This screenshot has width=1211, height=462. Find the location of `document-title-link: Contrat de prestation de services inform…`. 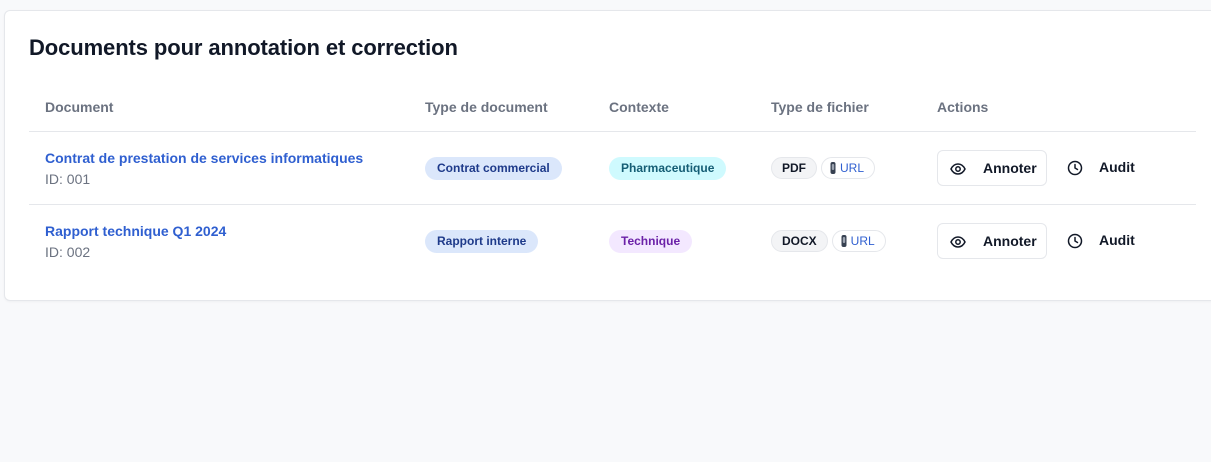

document-title-link: Contrat de prestation de services inform… is located at coordinates (204, 158).